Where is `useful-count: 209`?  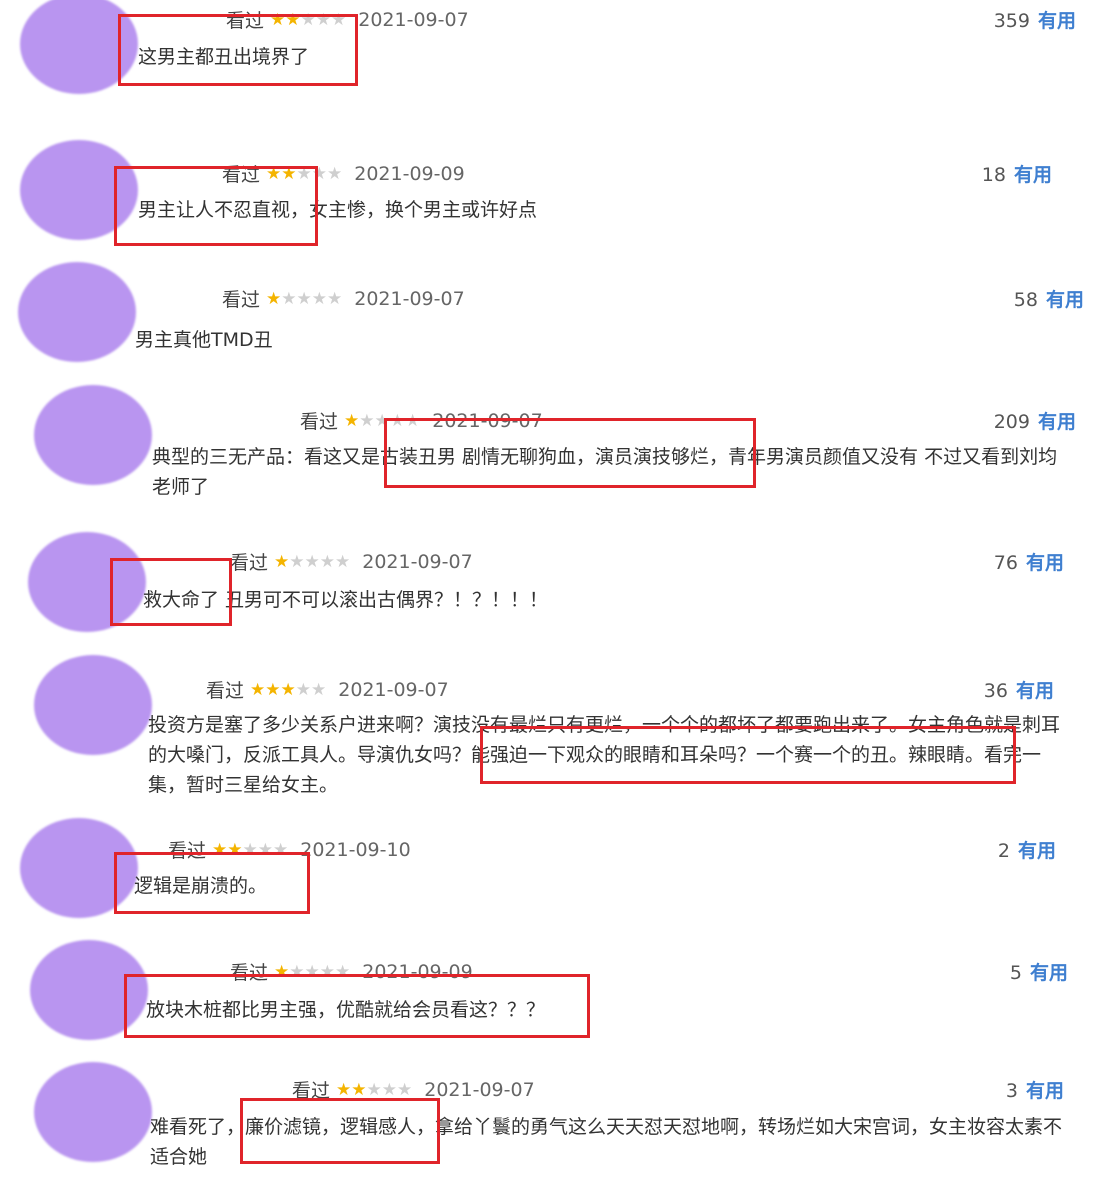 useful-count: 209 is located at coordinates (1011, 422).